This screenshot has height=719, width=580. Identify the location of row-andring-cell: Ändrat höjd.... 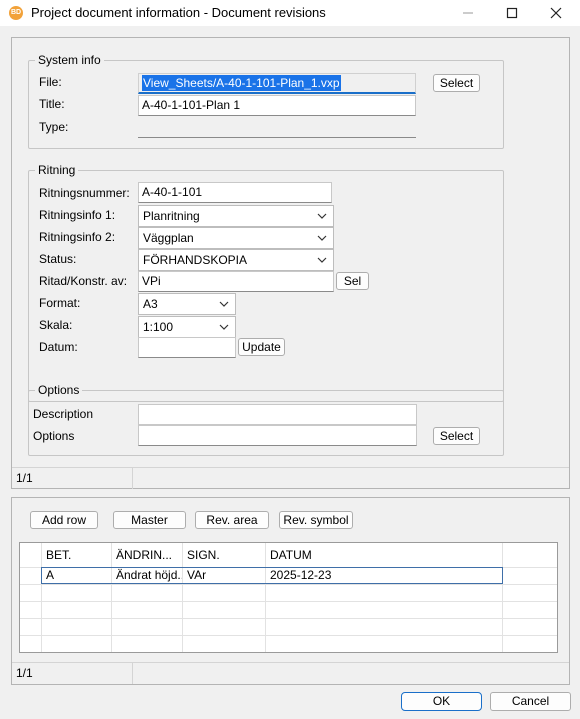
(149, 575).